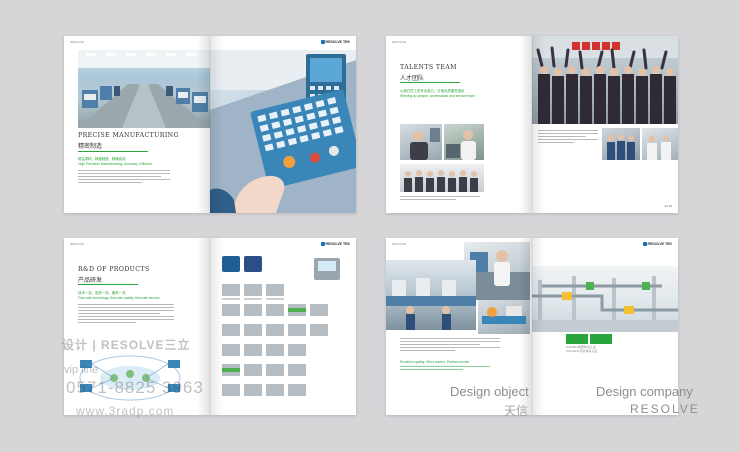 This screenshot has width=740, height=452. I want to click on spread1-left-logo: RESOLVE, so click(77, 42).